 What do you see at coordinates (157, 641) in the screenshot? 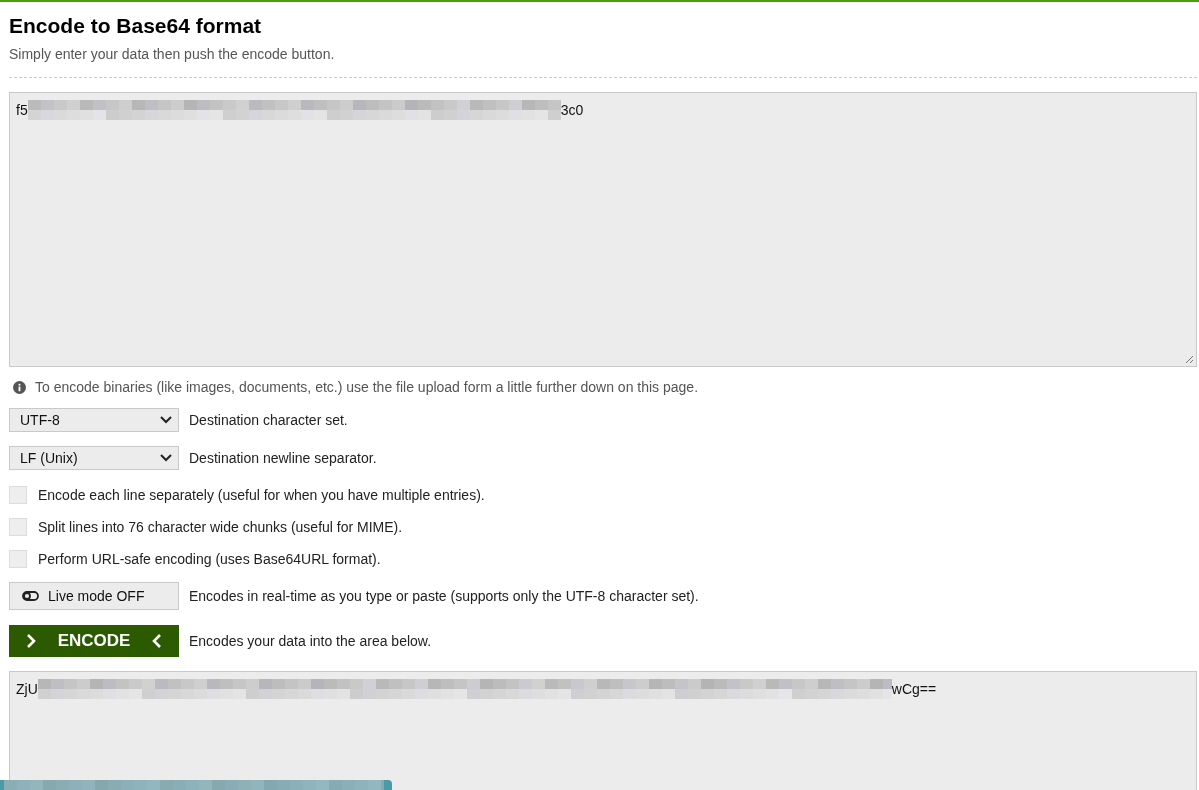
I see `chevron-left-icon` at bounding box center [157, 641].